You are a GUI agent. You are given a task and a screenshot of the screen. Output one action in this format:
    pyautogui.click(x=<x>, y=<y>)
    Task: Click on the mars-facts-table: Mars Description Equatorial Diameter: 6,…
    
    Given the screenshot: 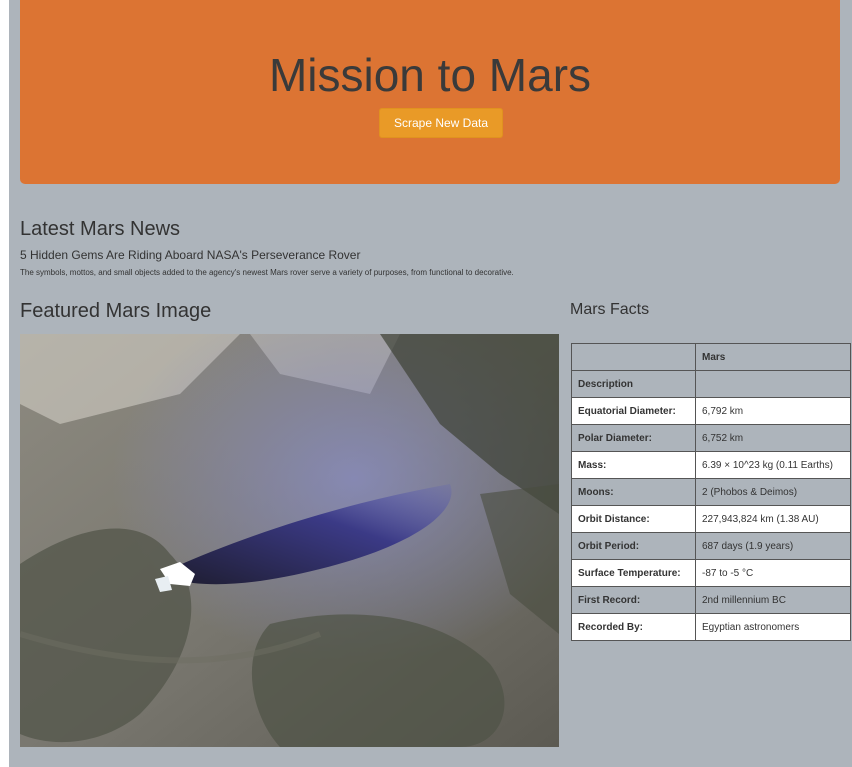 What is the action you would take?
    pyautogui.click(x=711, y=492)
    